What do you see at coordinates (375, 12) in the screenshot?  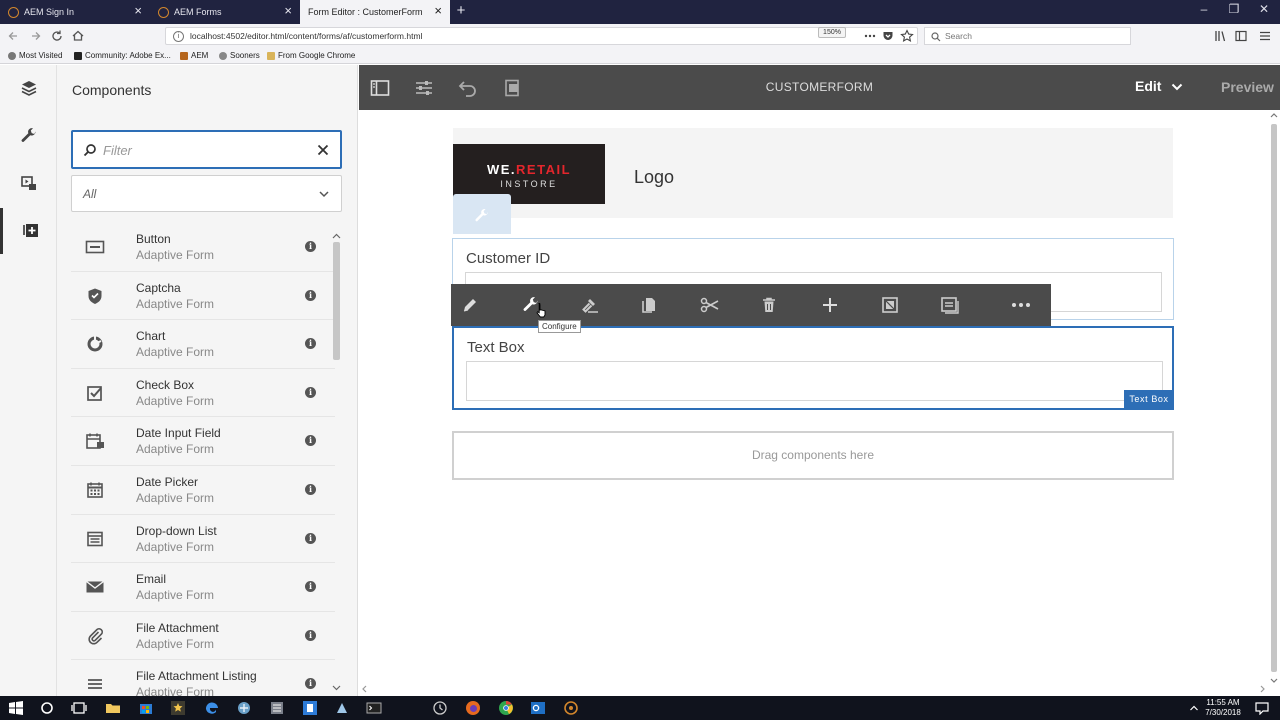 I see `browser-tab-active: Form Editor : CustomerForm ×` at bounding box center [375, 12].